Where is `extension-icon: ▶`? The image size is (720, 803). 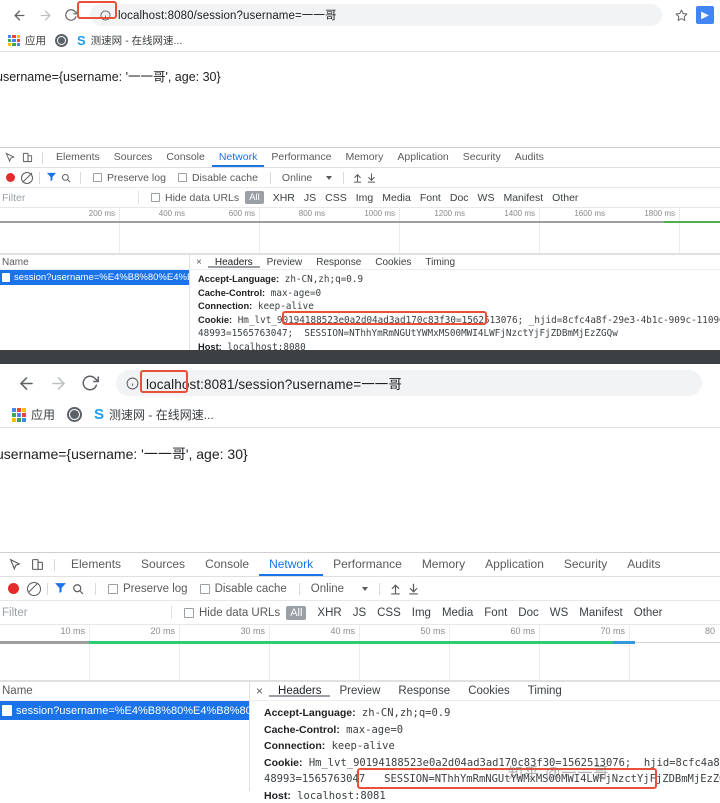
extension-icon: ▶ is located at coordinates (705, 15).